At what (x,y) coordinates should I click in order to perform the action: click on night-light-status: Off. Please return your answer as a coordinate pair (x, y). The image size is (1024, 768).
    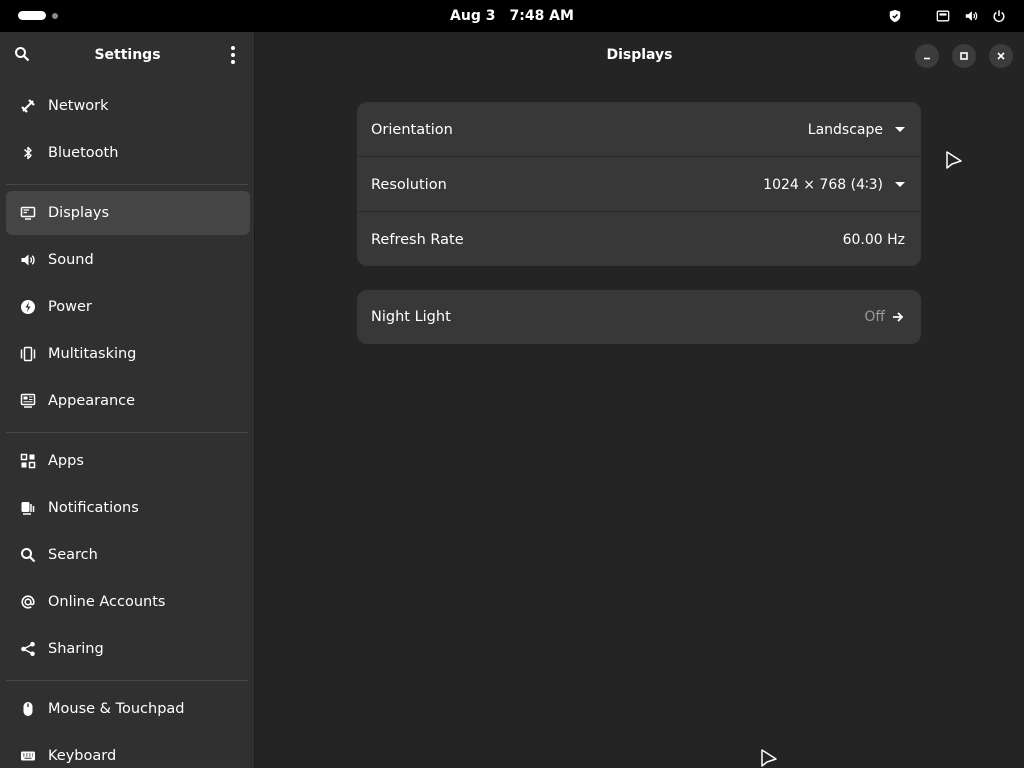
    Looking at the image, I should click on (884, 317).